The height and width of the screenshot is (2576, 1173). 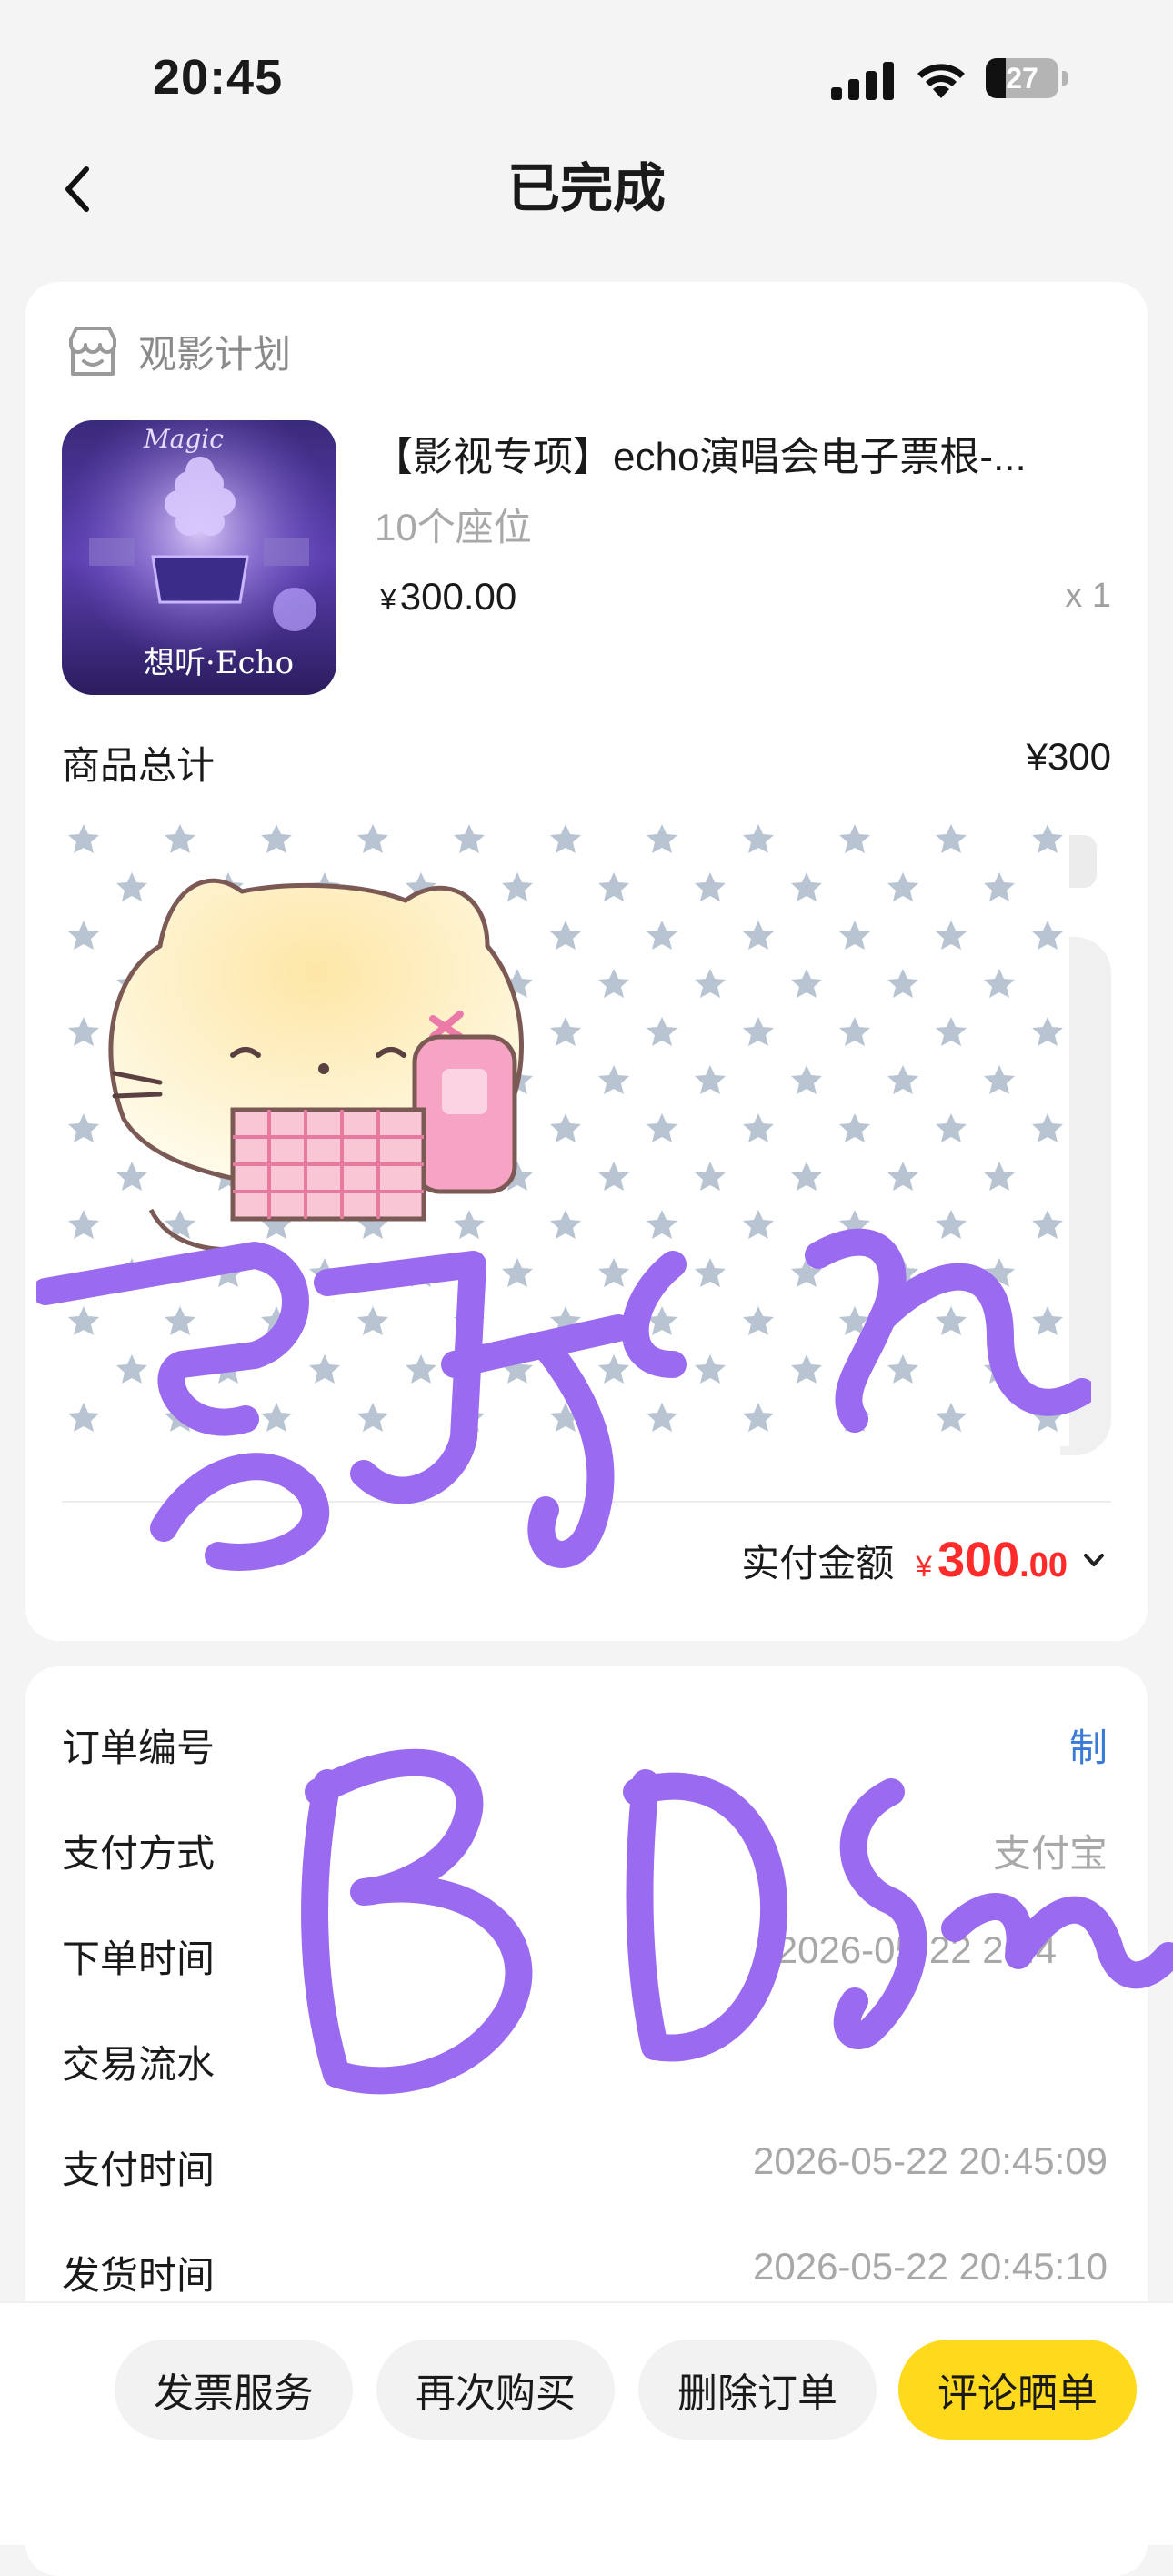 I want to click on invoice-service-button: 发票服务, so click(x=234, y=2390).